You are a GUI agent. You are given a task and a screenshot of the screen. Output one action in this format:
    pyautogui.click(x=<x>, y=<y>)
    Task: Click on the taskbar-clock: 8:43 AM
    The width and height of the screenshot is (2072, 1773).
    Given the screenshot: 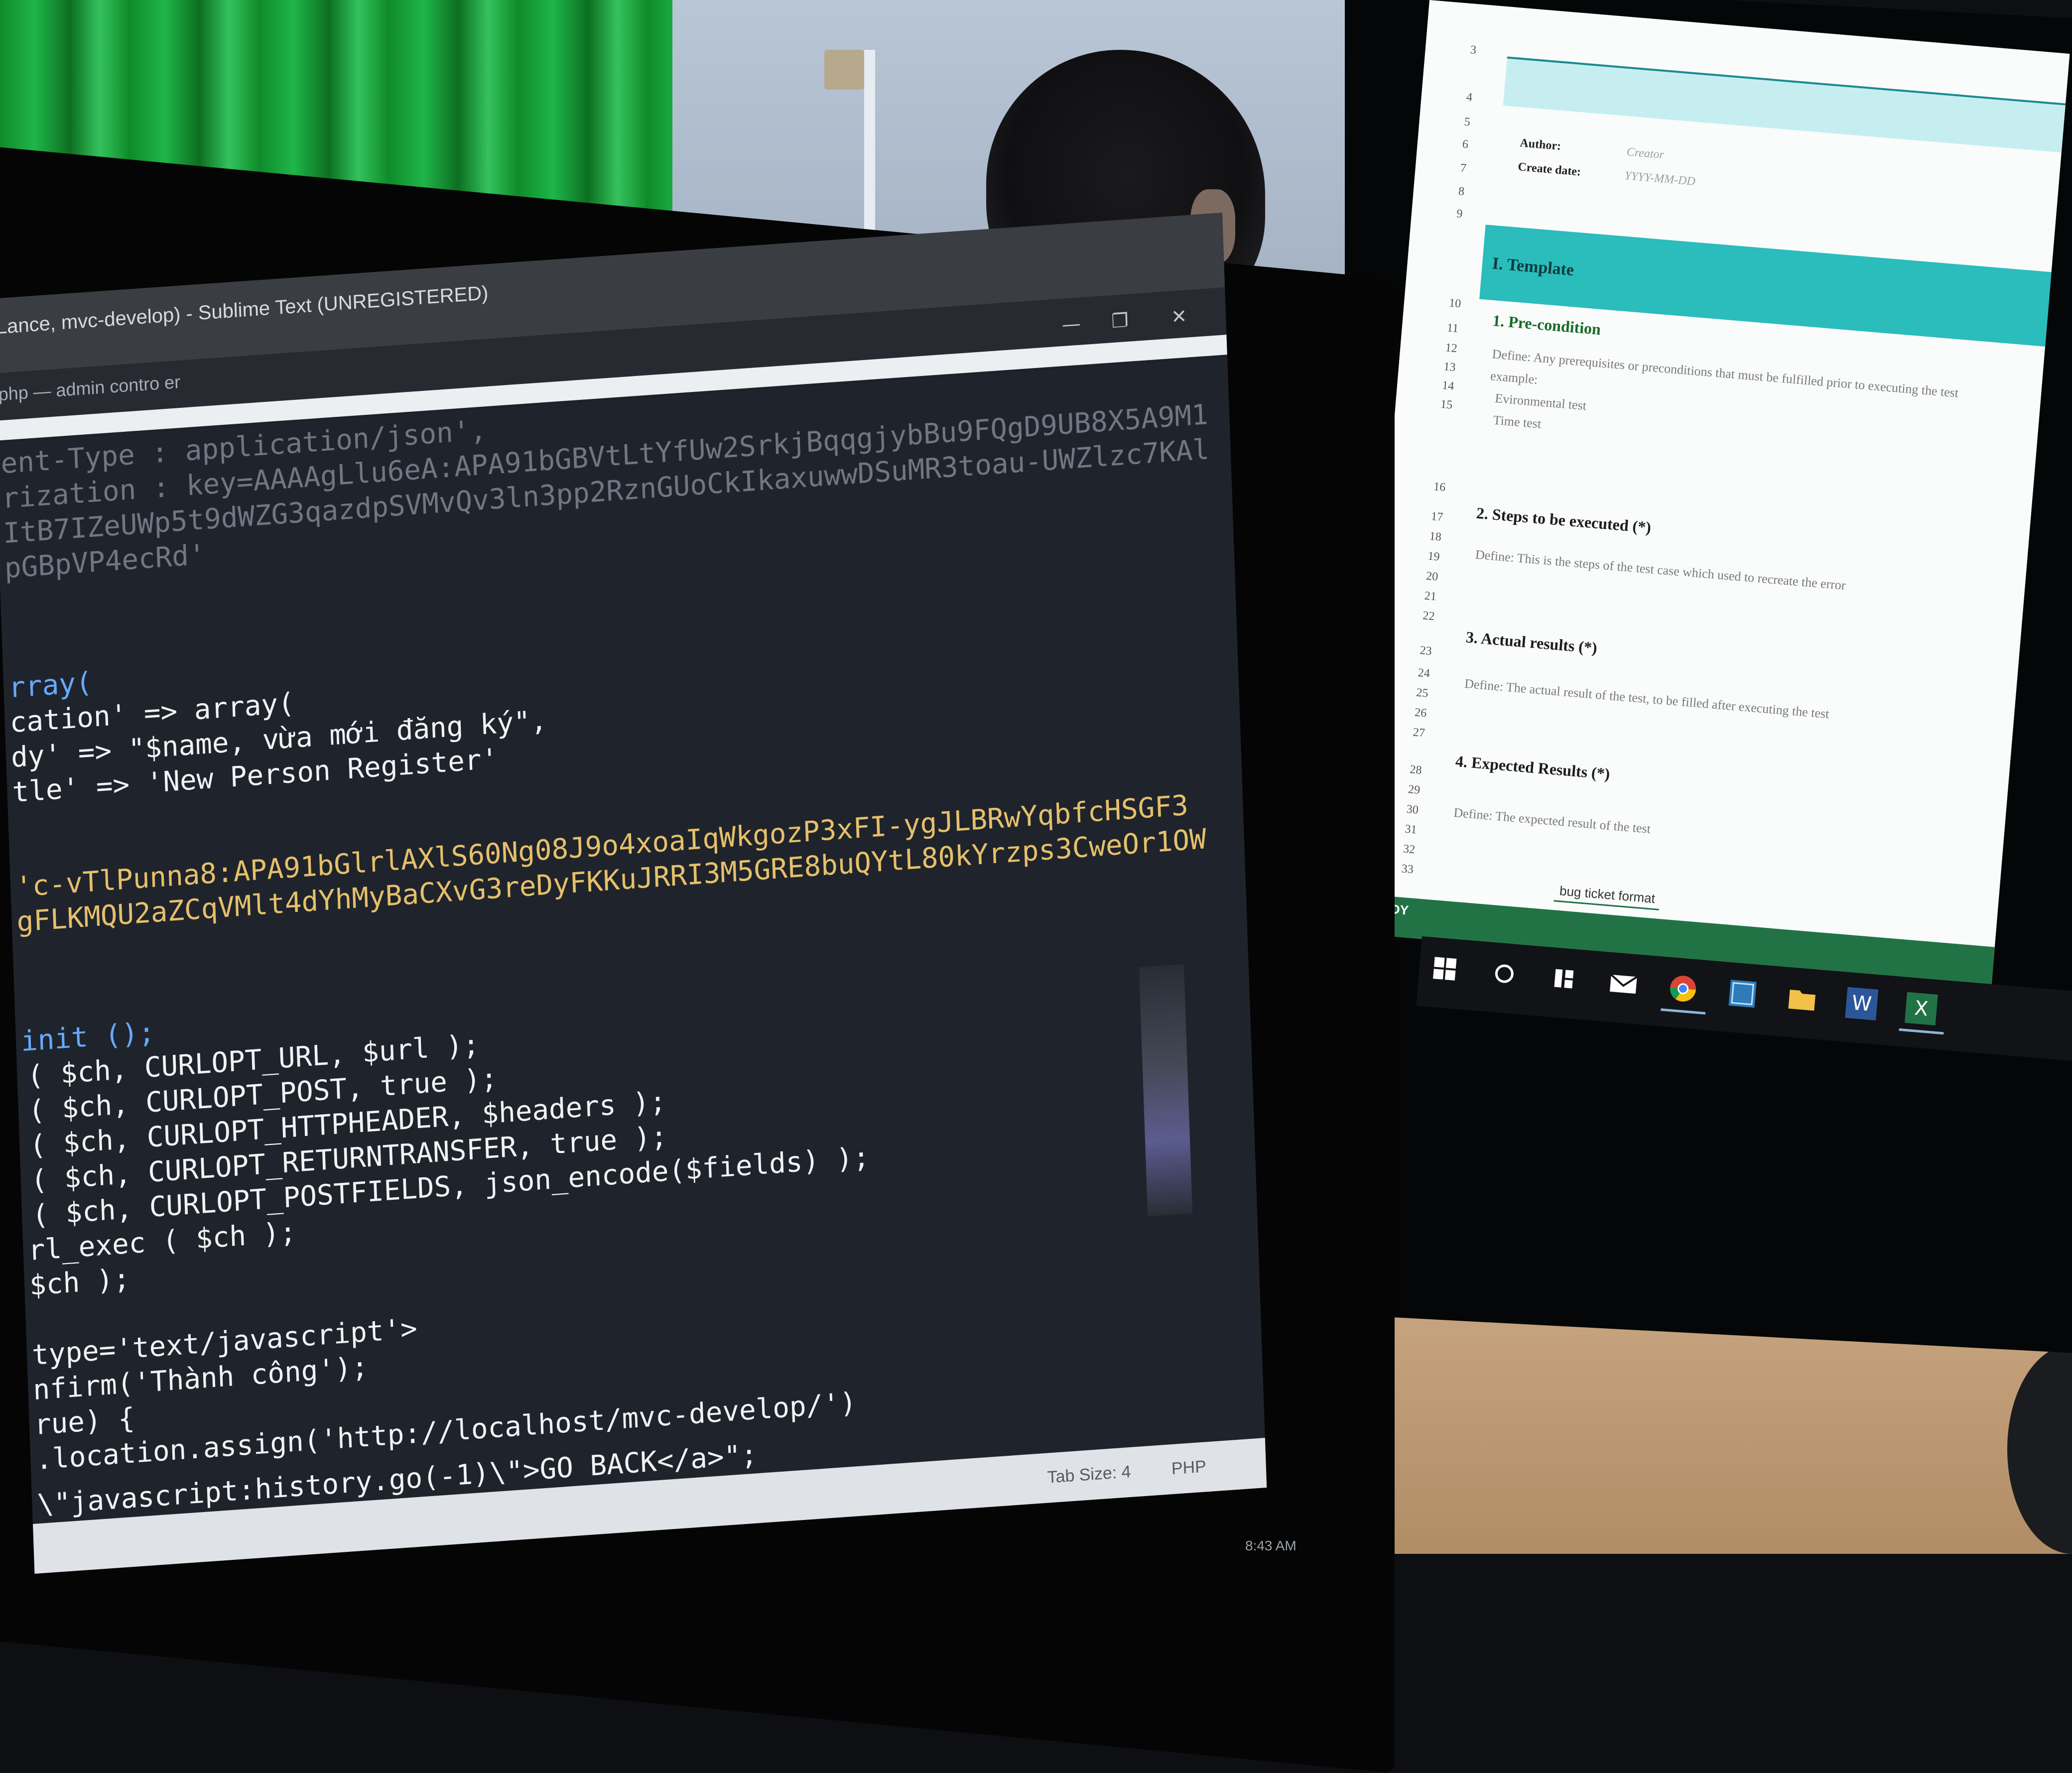 What is the action you would take?
    pyautogui.click(x=1270, y=1546)
    